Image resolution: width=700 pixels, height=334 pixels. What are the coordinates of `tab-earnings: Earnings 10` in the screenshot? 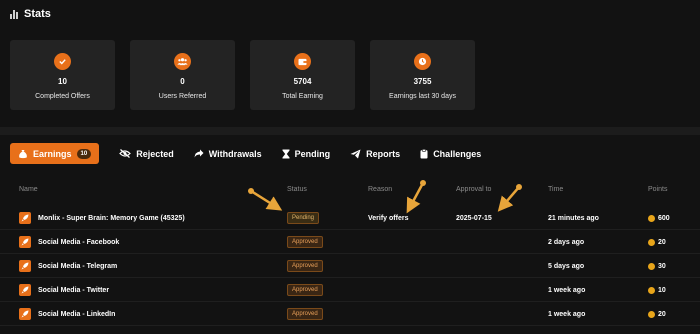 It's located at (55, 153).